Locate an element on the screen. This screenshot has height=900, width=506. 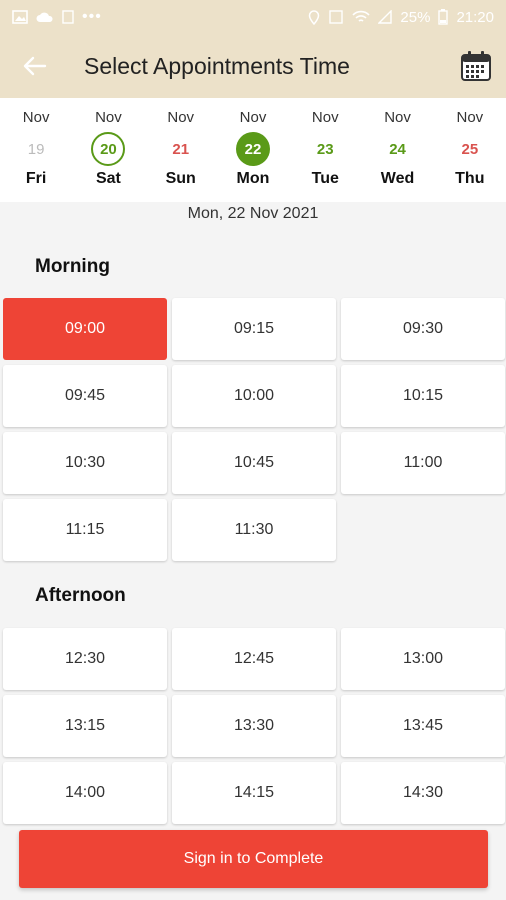
time-slot: 11:15 is located at coordinates (85, 530).